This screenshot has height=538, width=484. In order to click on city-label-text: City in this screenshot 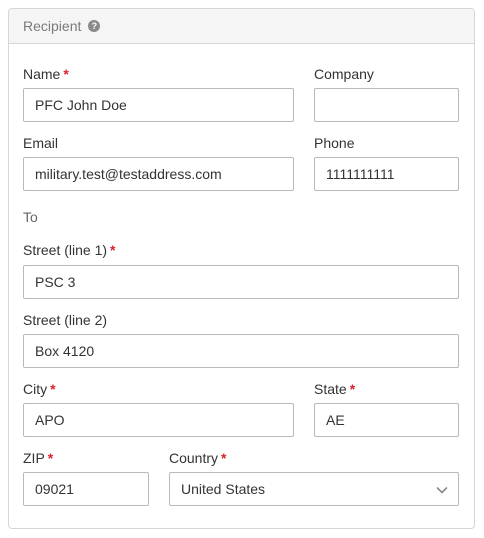, I will do `click(35, 389)`.